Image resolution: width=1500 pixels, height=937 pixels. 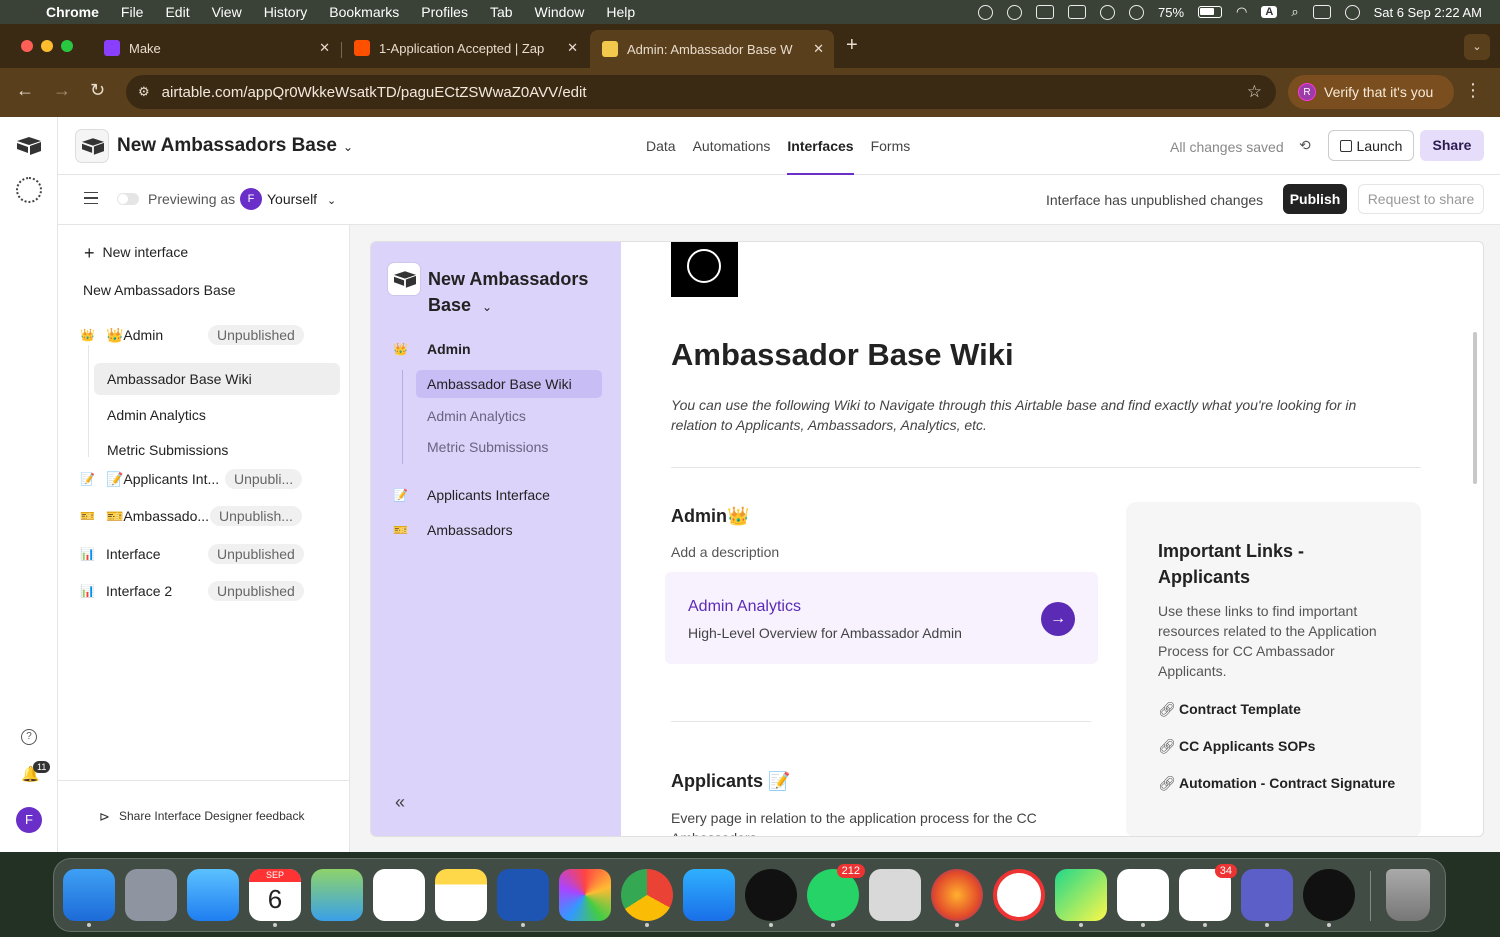 What do you see at coordinates (509, 416) in the screenshot?
I see `interface-nav-admin-analytics: Admin Analytics` at bounding box center [509, 416].